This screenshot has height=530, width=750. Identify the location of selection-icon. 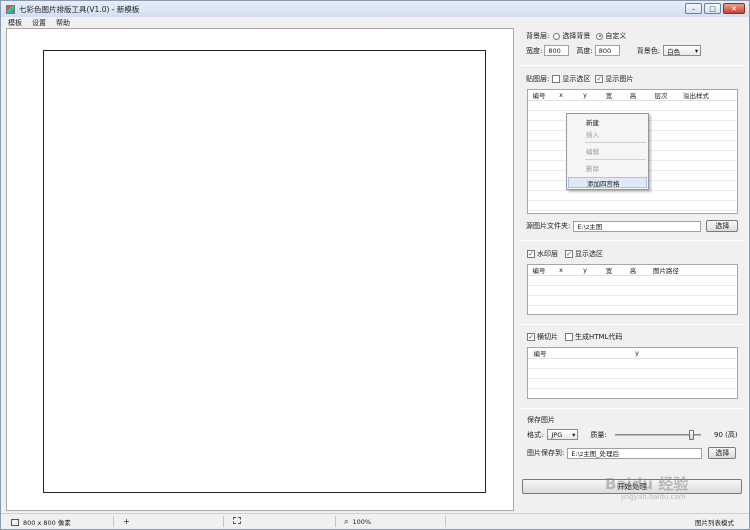
(237, 520).